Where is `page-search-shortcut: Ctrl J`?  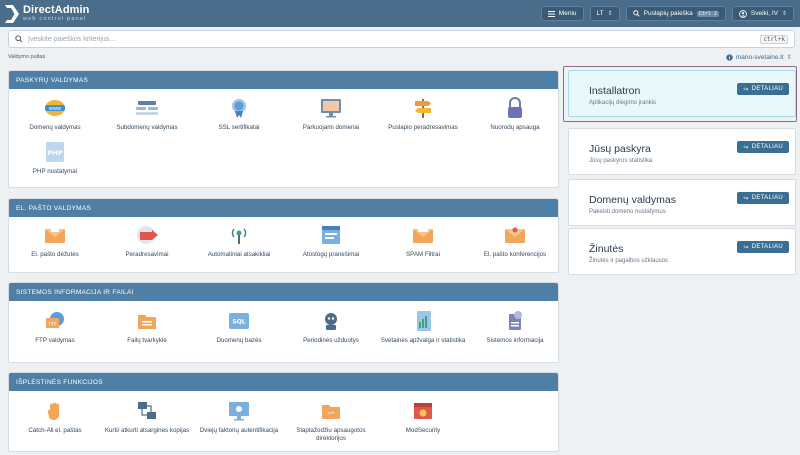 page-search-shortcut: Ctrl J is located at coordinates (707, 13).